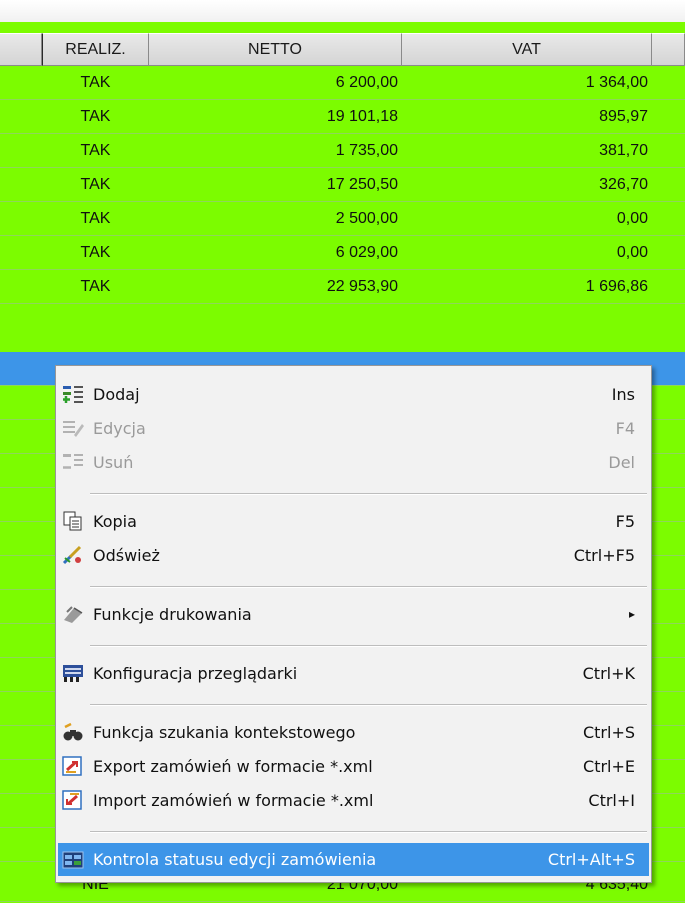  I want to click on menu-label: Import zamówień w formacie *.xml, so click(233, 800).